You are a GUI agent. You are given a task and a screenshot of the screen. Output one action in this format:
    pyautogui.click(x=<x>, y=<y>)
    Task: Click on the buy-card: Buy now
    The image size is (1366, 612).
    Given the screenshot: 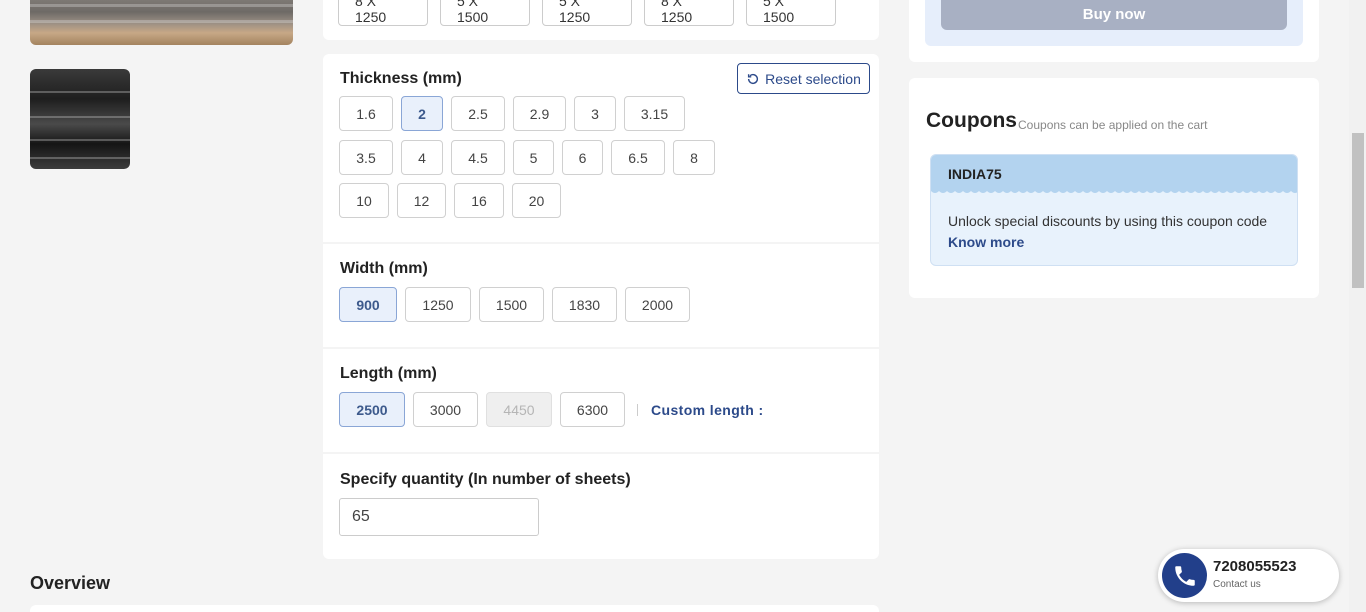 What is the action you would take?
    pyautogui.click(x=1114, y=31)
    